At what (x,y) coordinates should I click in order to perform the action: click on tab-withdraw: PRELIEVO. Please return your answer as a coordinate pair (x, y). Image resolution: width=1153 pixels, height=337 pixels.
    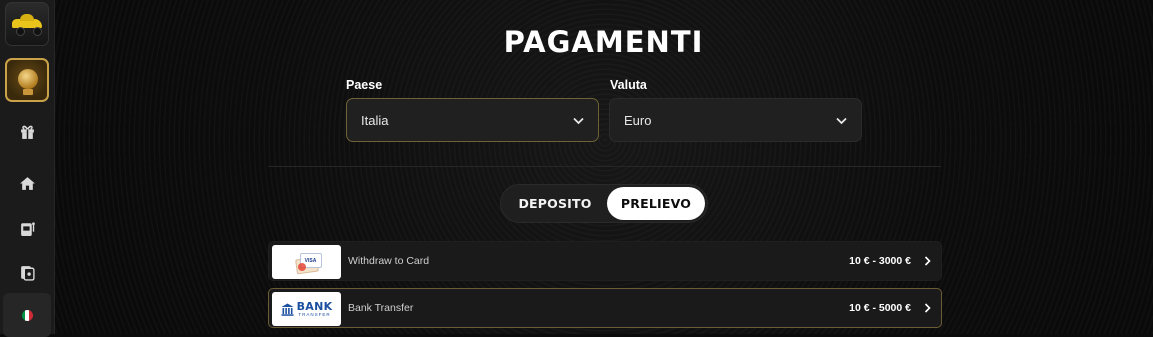
    Looking at the image, I should click on (656, 203).